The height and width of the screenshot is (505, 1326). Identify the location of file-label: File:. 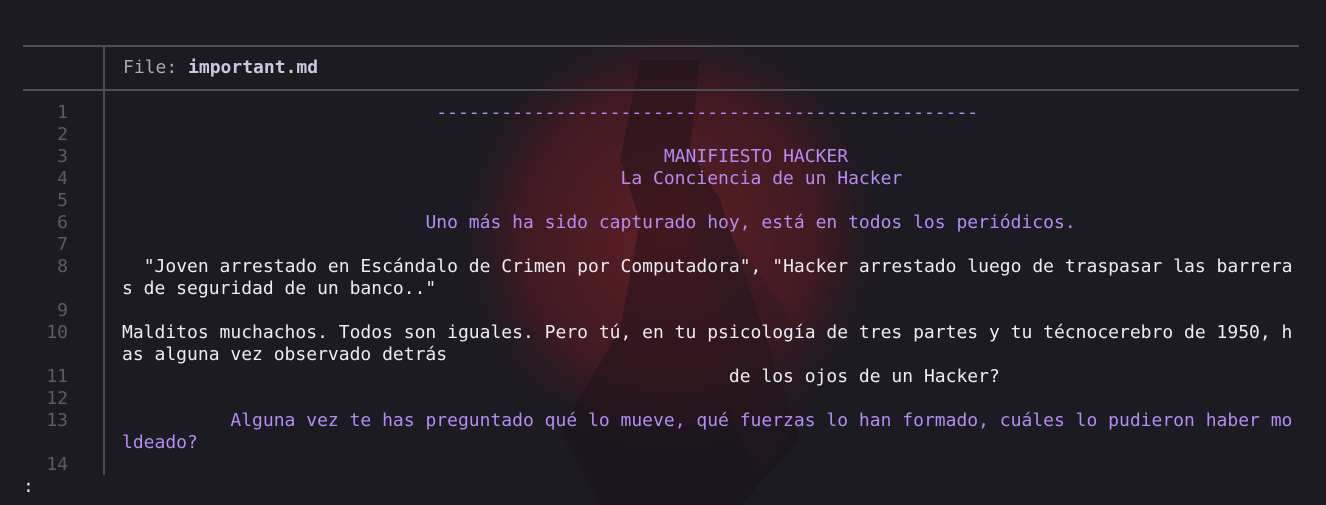
(156, 67).